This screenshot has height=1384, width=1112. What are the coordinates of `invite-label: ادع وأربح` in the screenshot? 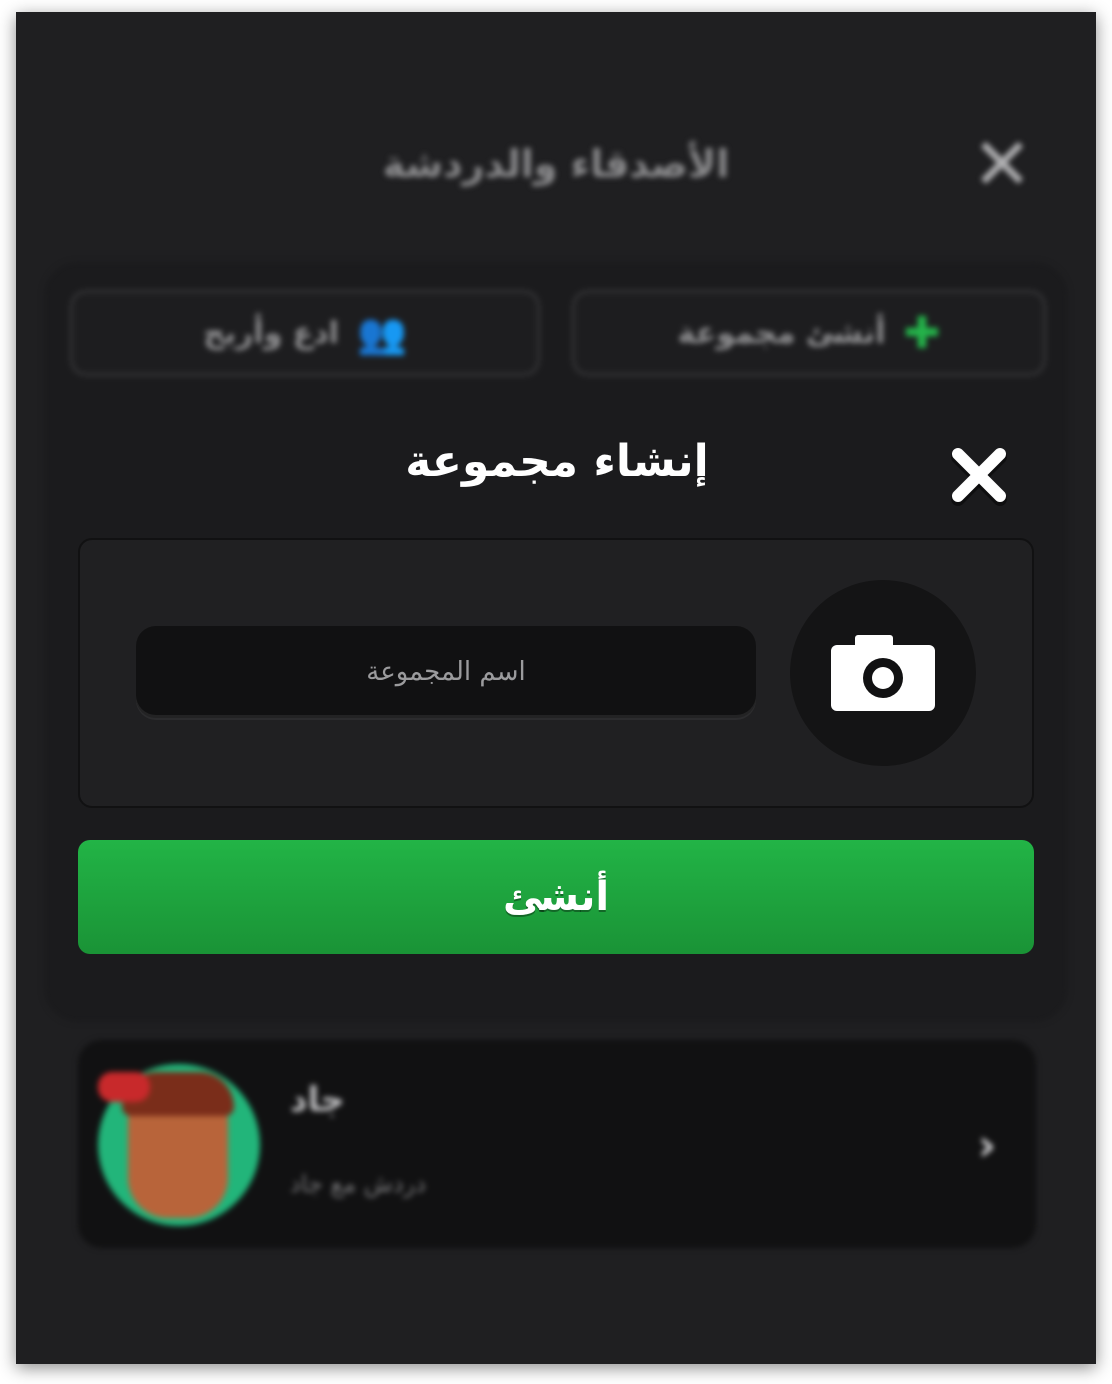 It's located at (271, 333).